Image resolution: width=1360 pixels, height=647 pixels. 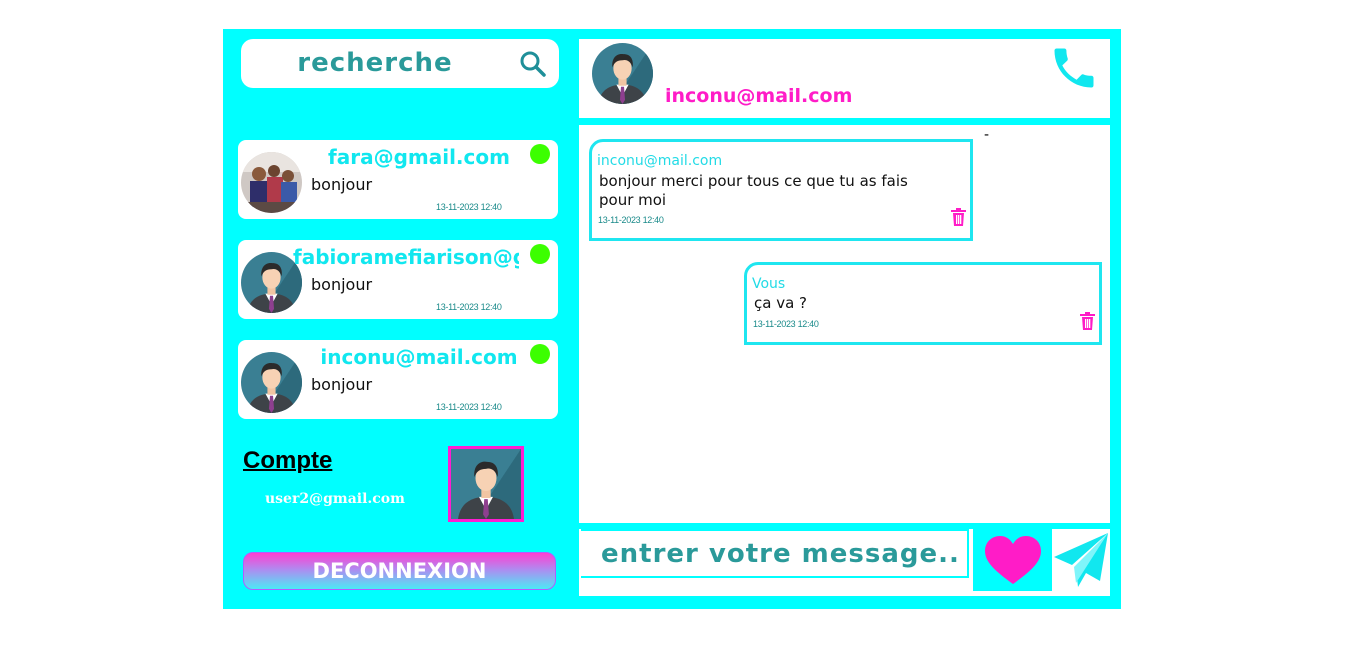 What do you see at coordinates (660, 161) in the screenshot?
I see `message-sender: inconu@mail.com` at bounding box center [660, 161].